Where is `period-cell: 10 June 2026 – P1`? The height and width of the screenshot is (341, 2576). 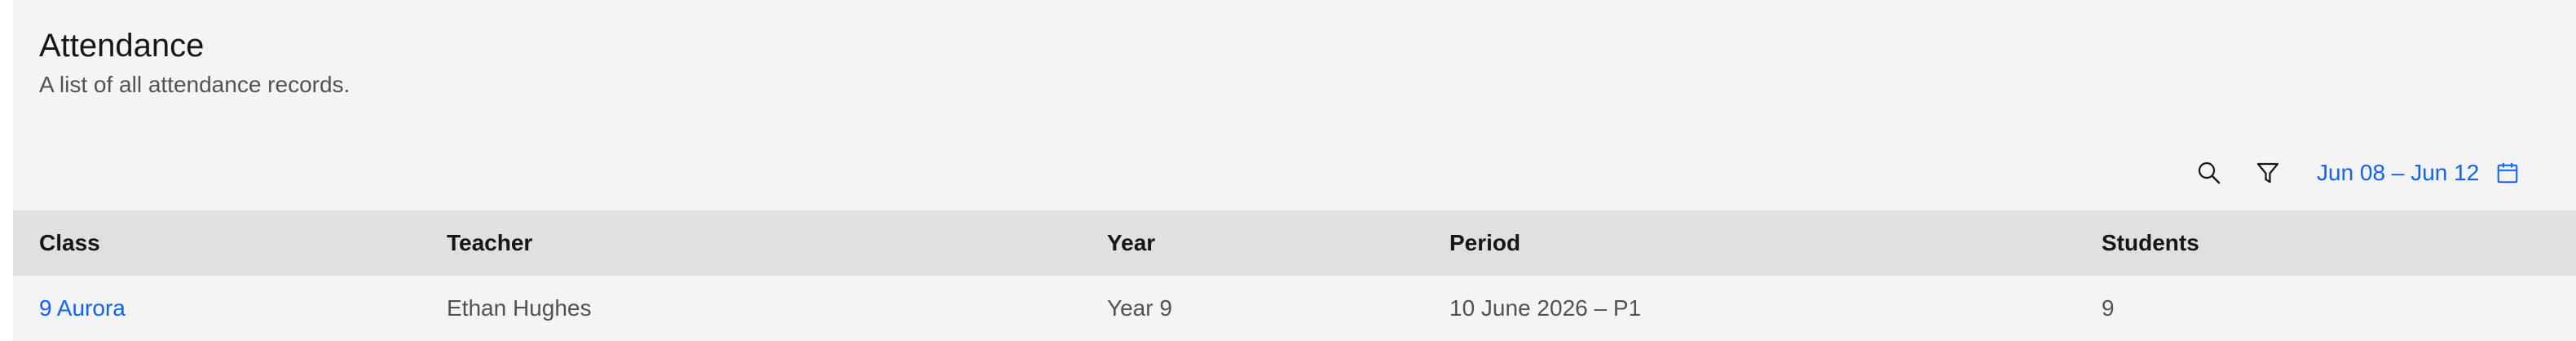 period-cell: 10 June 2026 – P1 is located at coordinates (1545, 308).